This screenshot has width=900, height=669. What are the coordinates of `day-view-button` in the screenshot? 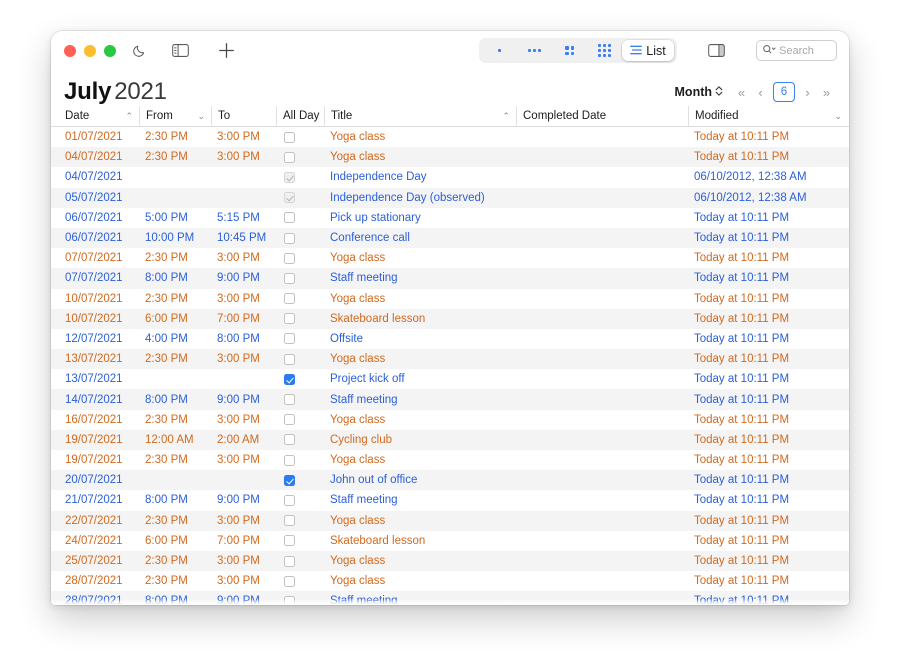 It's located at (499, 50).